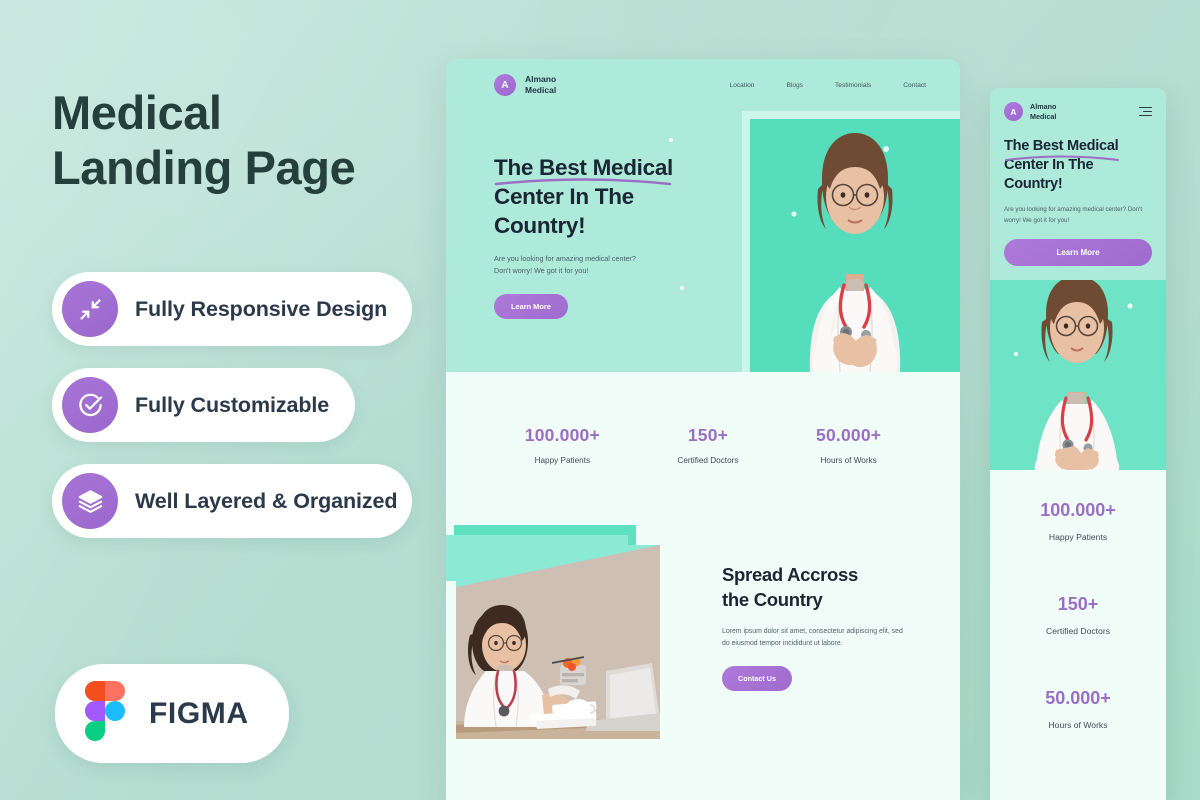 The width and height of the screenshot is (1200, 800). I want to click on page-title: Medical Landing Page, so click(237, 141).